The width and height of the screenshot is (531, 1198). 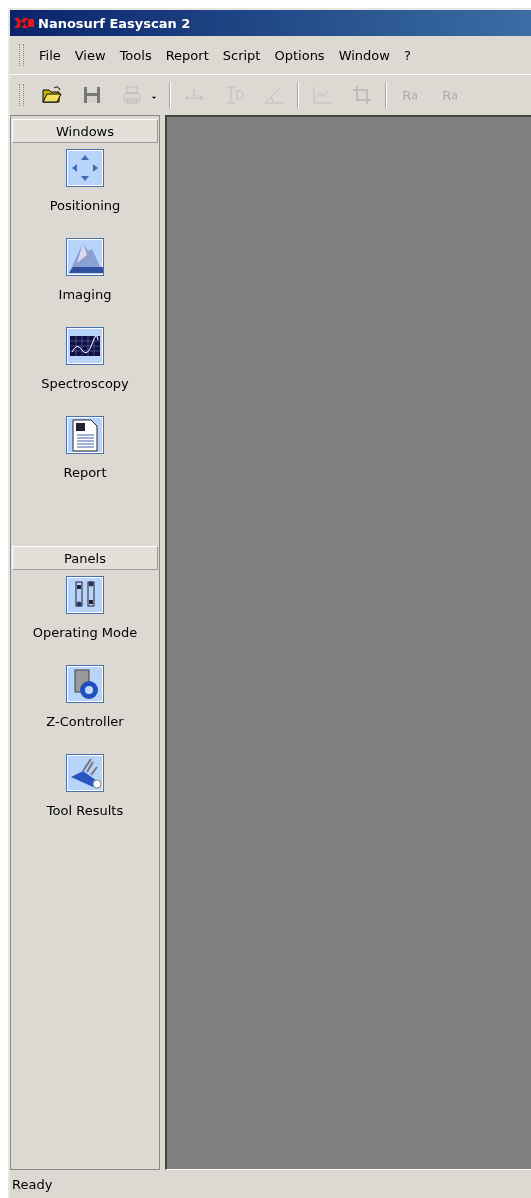 What do you see at coordinates (407, 55) in the screenshot?
I see `menu-item: ?` at bounding box center [407, 55].